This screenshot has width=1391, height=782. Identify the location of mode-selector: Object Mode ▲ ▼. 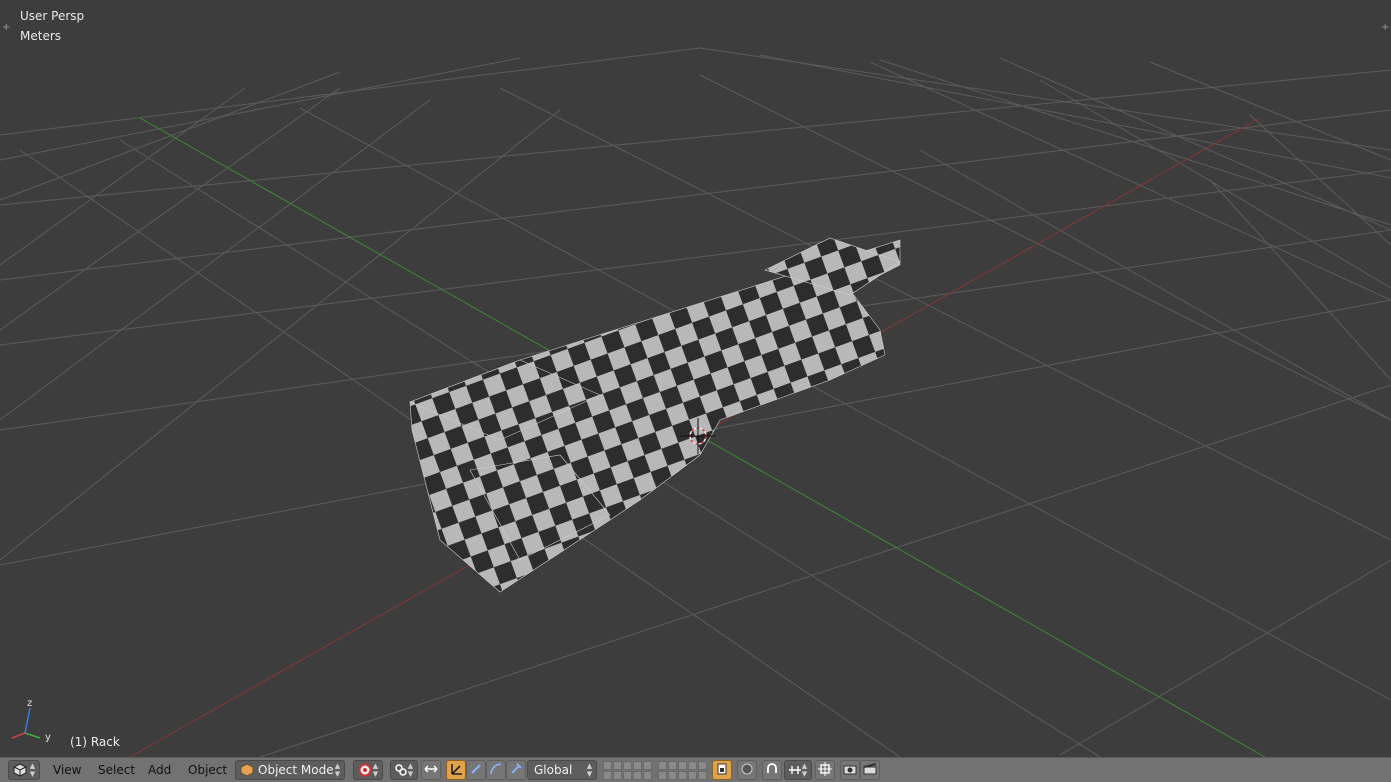
(290, 770).